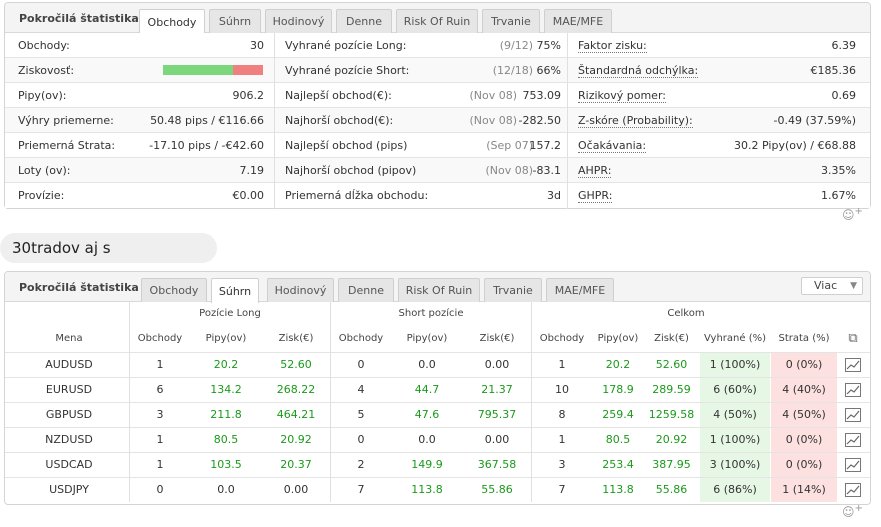  Describe the element at coordinates (69, 439) in the screenshot. I see `currency-pair-cell: NZDUSD` at that location.